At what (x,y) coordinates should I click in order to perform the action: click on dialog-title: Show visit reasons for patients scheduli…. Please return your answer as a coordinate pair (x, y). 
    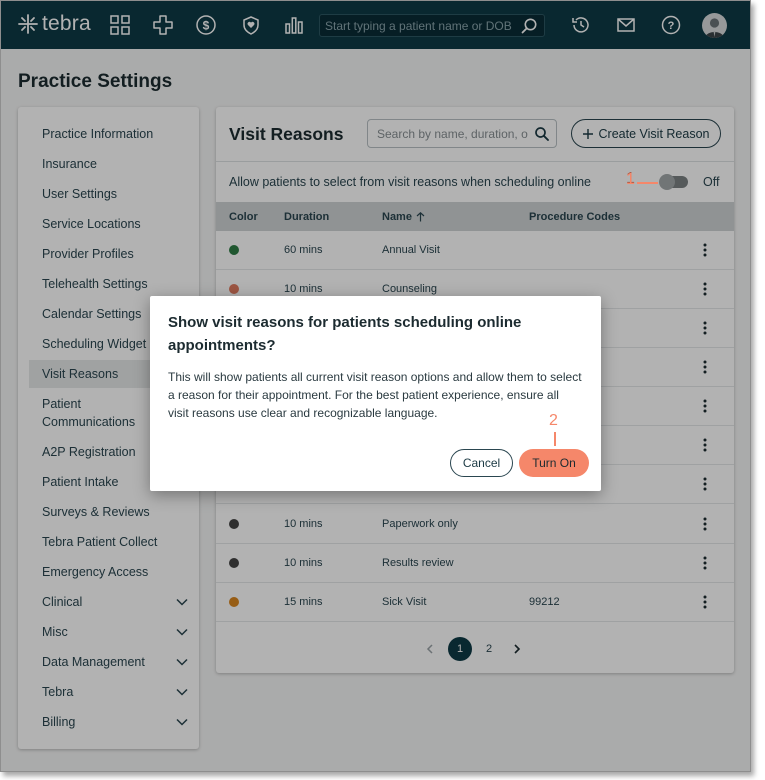
    Looking at the image, I should click on (345, 334).